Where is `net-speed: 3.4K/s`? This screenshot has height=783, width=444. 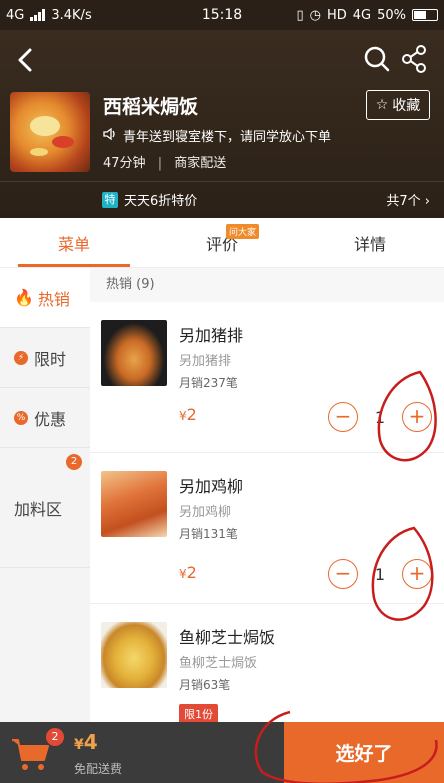 net-speed: 3.4K/s is located at coordinates (71, 15).